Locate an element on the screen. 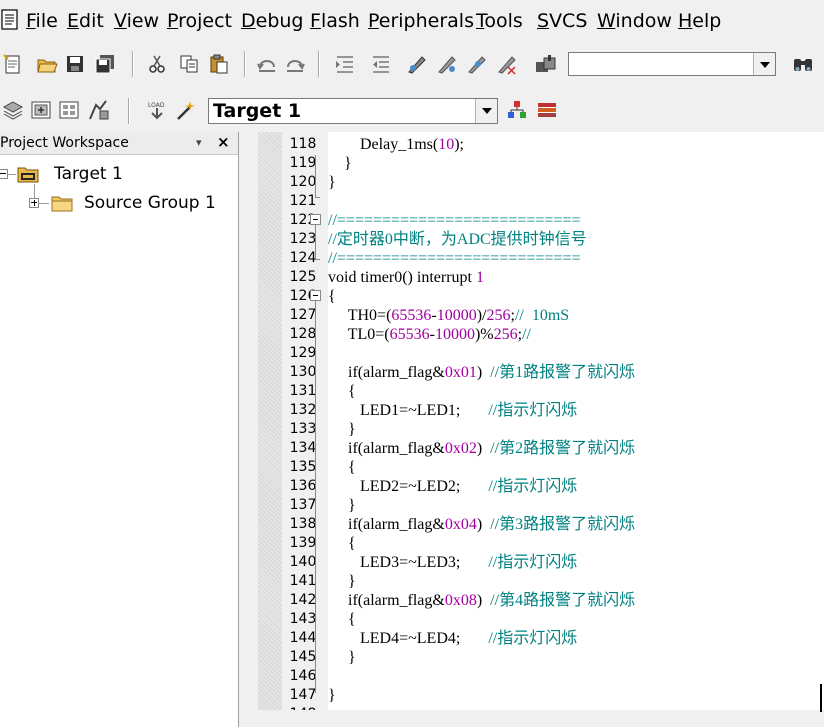 Image resolution: width=824 pixels, height=727 pixels. paste-icon is located at coordinates (219, 64).